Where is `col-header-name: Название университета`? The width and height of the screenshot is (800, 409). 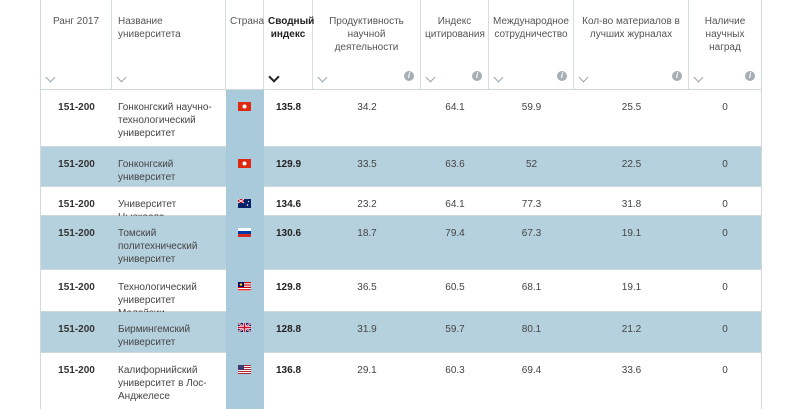 col-header-name: Название университета is located at coordinates (169, 45).